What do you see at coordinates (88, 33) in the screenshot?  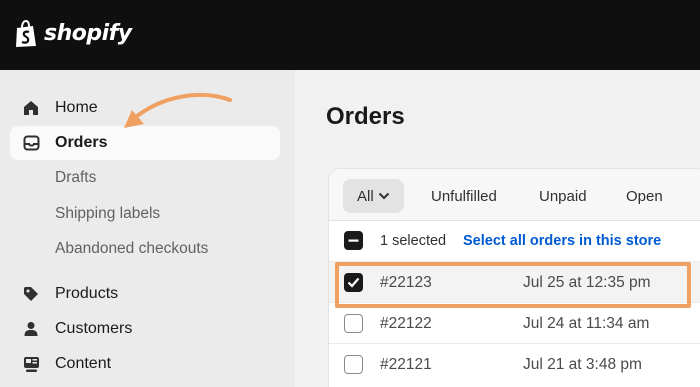 I see `brand-name: shopify` at bounding box center [88, 33].